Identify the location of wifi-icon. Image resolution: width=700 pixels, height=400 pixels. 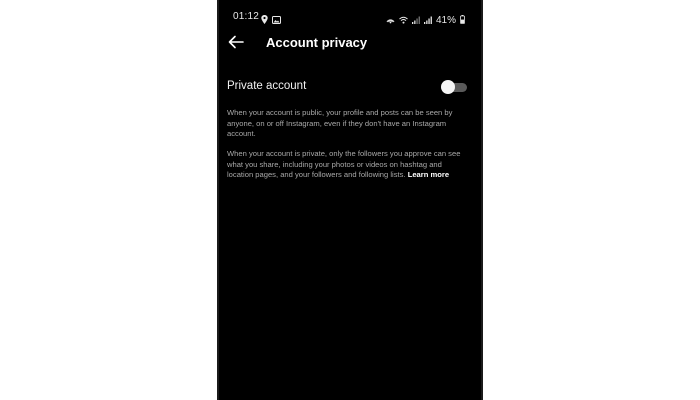
(403, 20).